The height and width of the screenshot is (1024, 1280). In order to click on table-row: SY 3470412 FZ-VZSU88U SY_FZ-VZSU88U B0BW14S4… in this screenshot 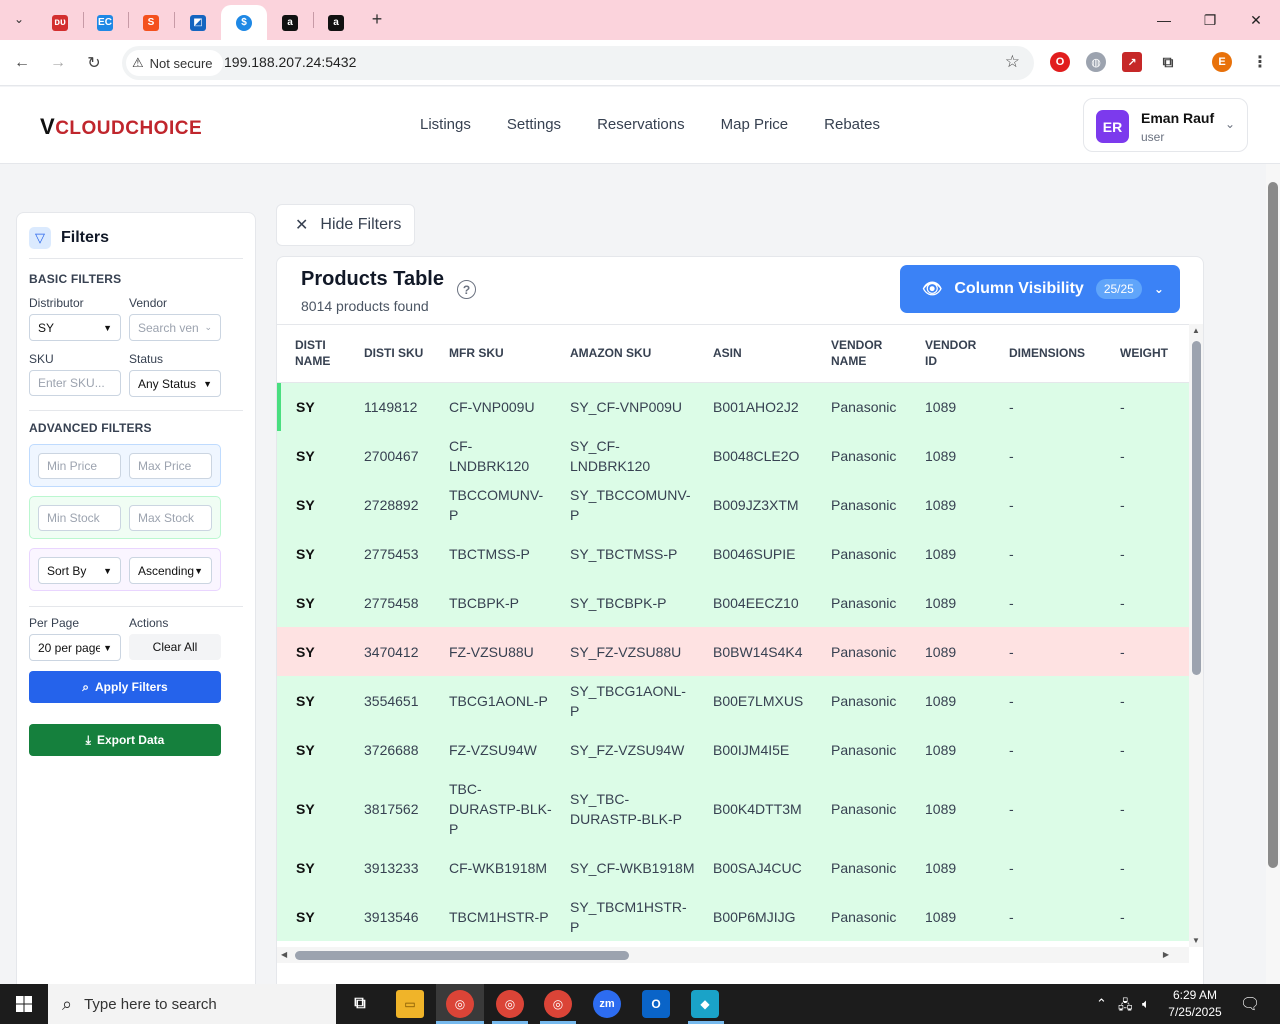, I will do `click(733, 651)`.